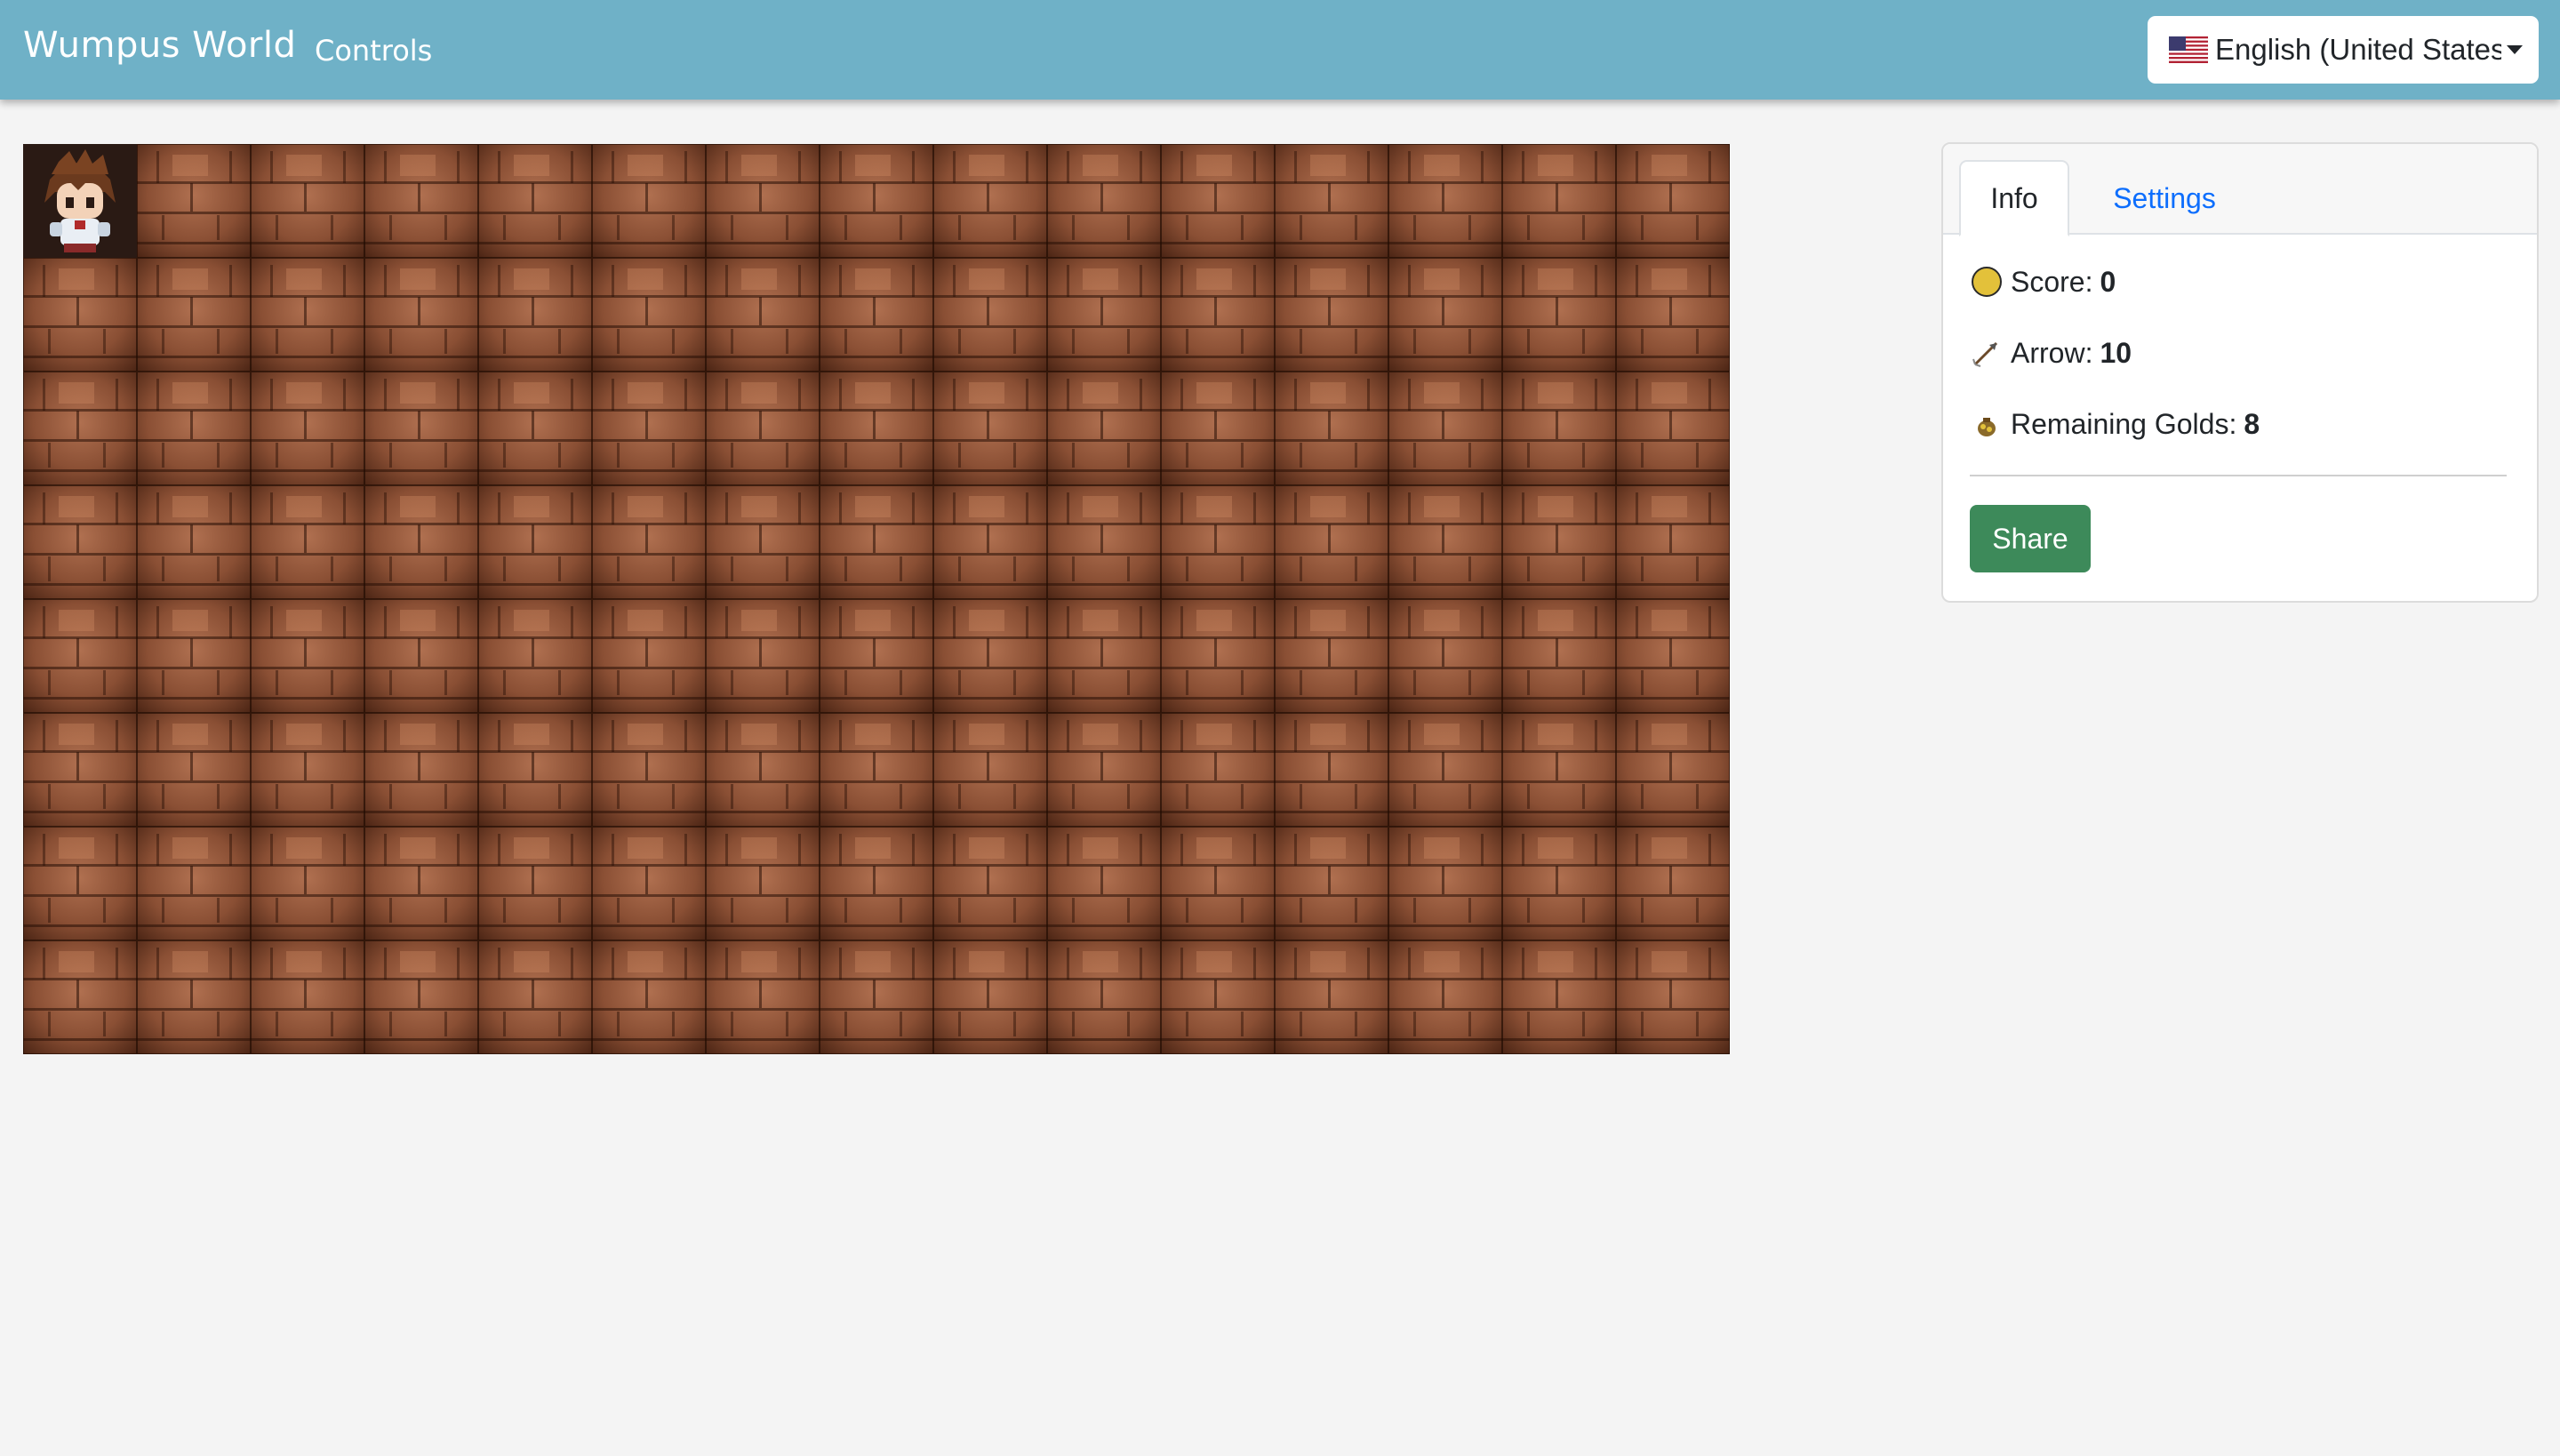  What do you see at coordinates (2030, 538) in the screenshot?
I see `share-button: Share` at bounding box center [2030, 538].